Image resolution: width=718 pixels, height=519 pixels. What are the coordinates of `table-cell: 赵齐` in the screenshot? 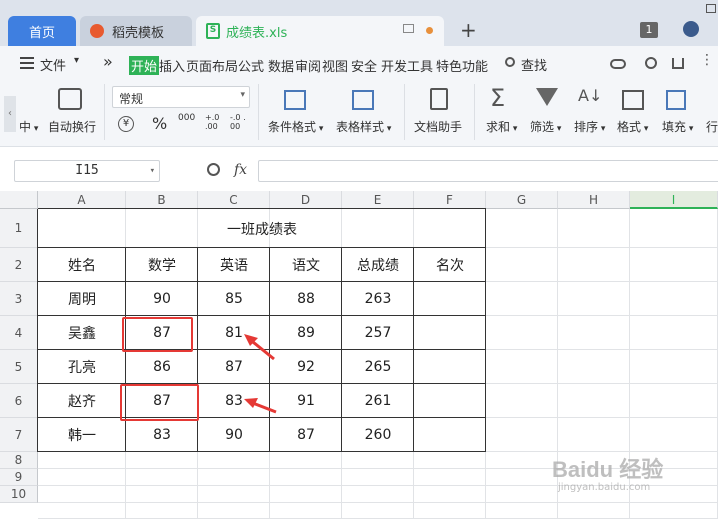 It's located at (82, 401).